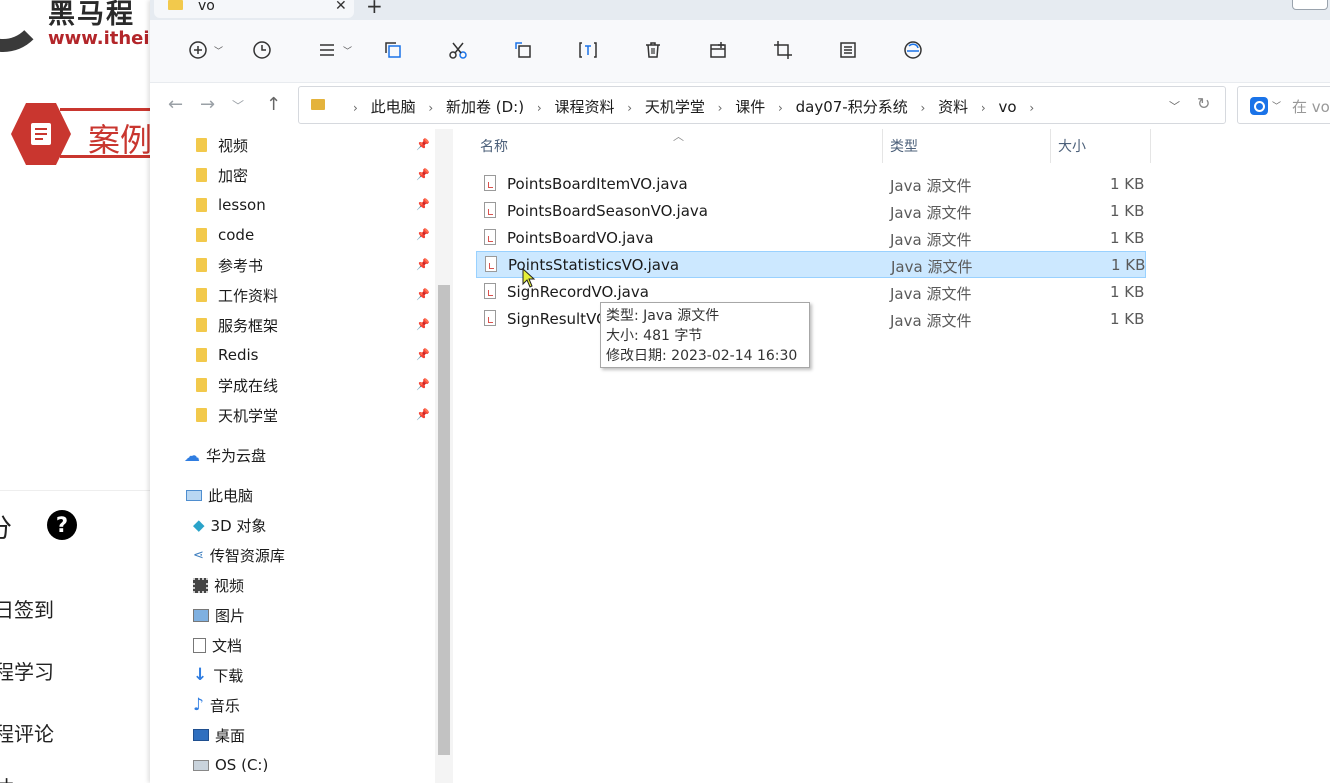 The width and height of the screenshot is (1330, 783). What do you see at coordinates (292, 265) in the screenshot?
I see `nav-item-pinned: 参考书 📌` at bounding box center [292, 265].